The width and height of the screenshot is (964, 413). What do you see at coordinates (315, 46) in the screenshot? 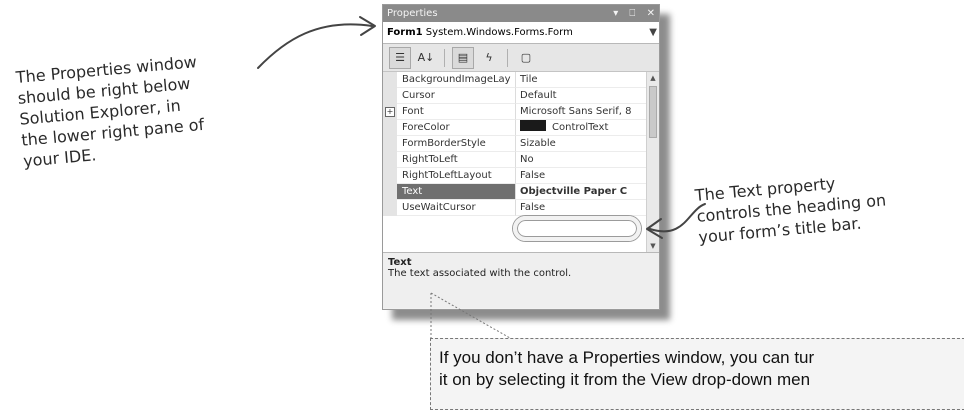
I see `arrow-to-properties` at bounding box center [315, 46].